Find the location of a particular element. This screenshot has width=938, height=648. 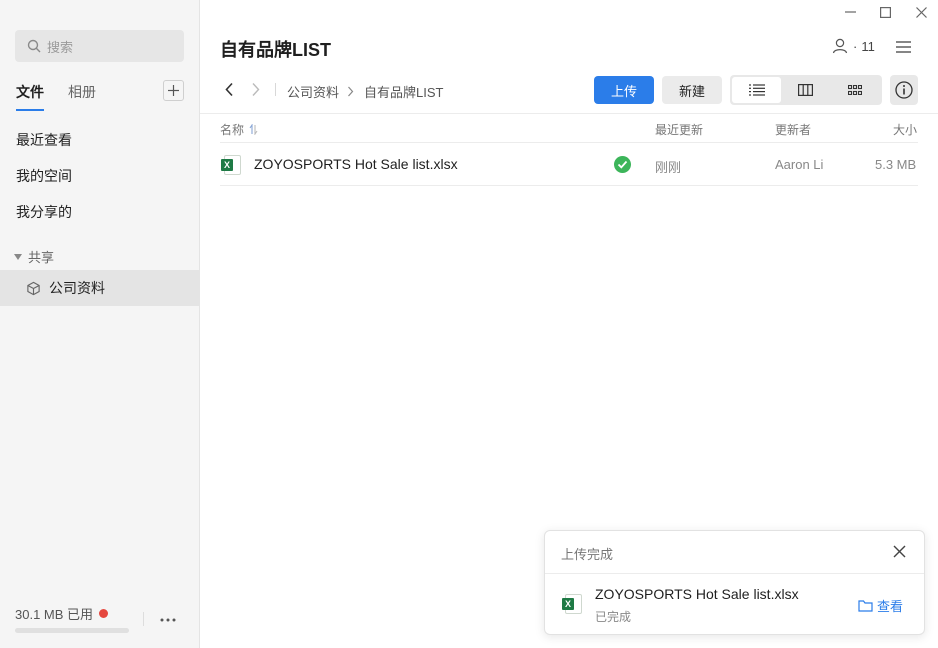

column-view-icon is located at coordinates (806, 90).